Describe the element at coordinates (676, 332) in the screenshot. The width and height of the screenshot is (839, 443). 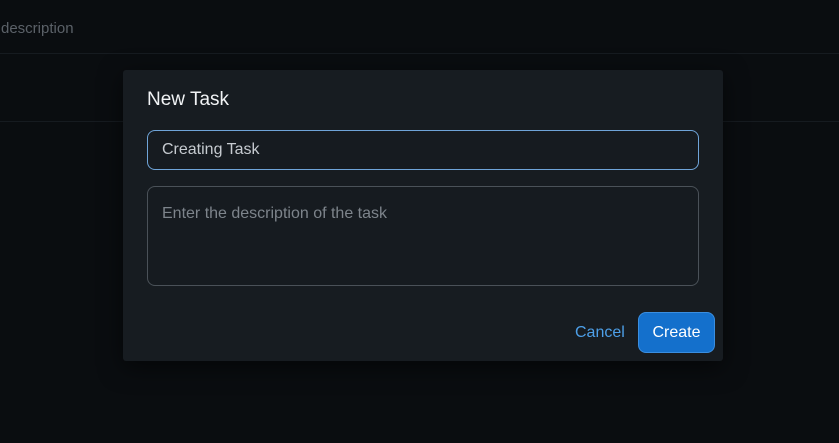
I see `create-button: Create` at that location.